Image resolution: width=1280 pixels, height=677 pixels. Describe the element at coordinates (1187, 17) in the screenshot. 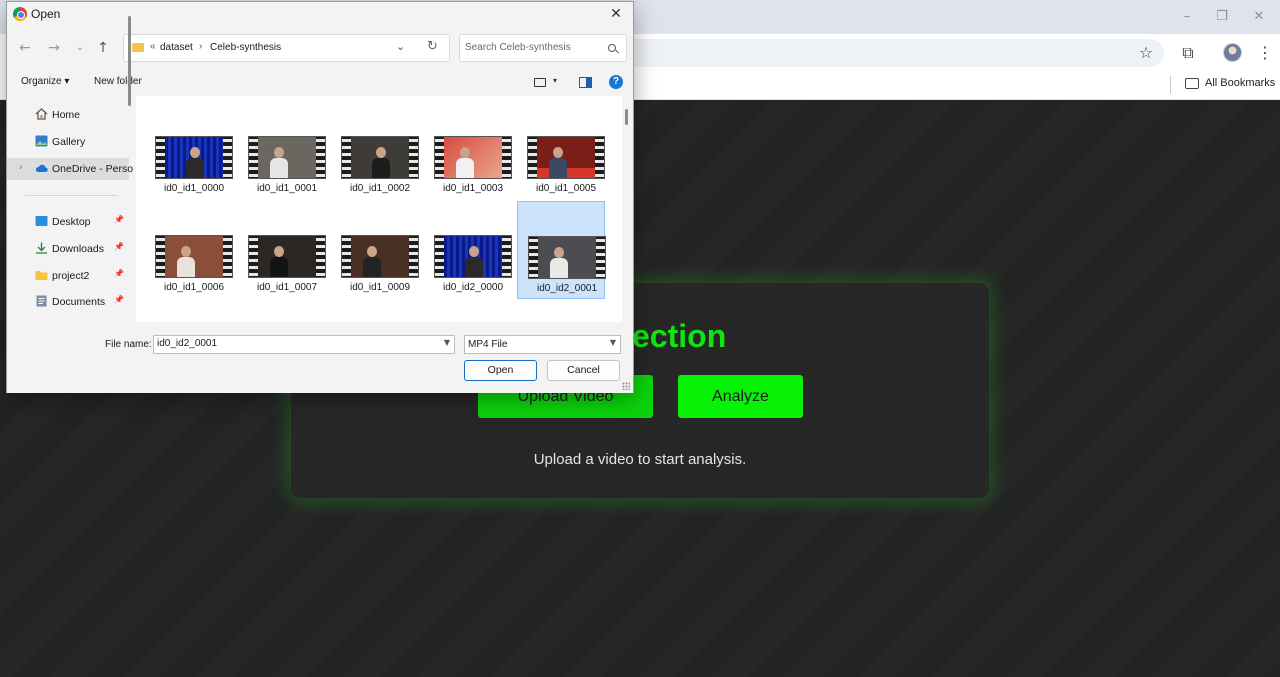

I see `minimize-icon: –` at that location.